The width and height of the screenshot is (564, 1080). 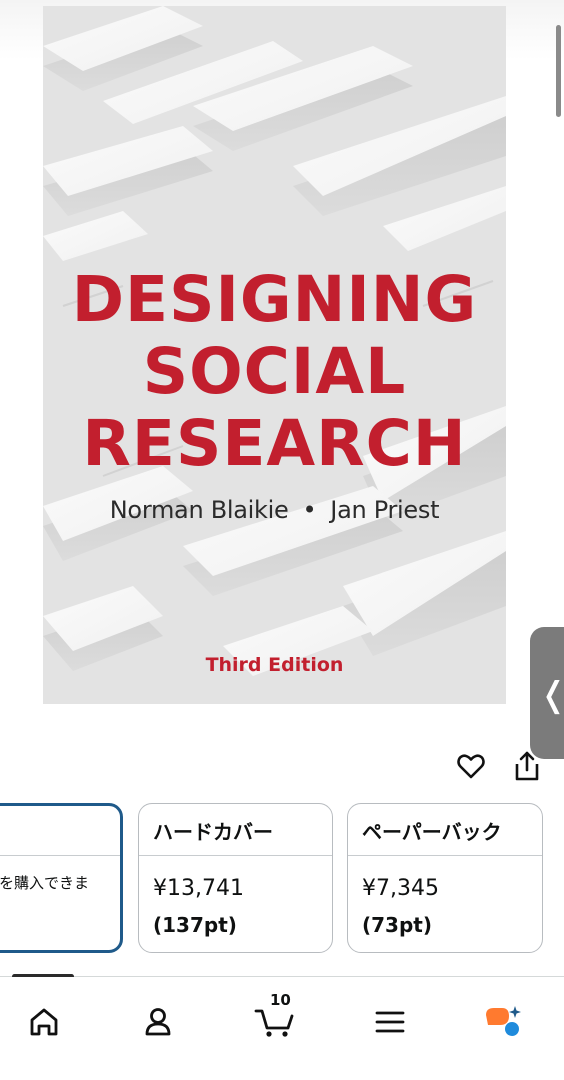 I want to click on cover-author-2: Jan Priest, so click(x=385, y=510).